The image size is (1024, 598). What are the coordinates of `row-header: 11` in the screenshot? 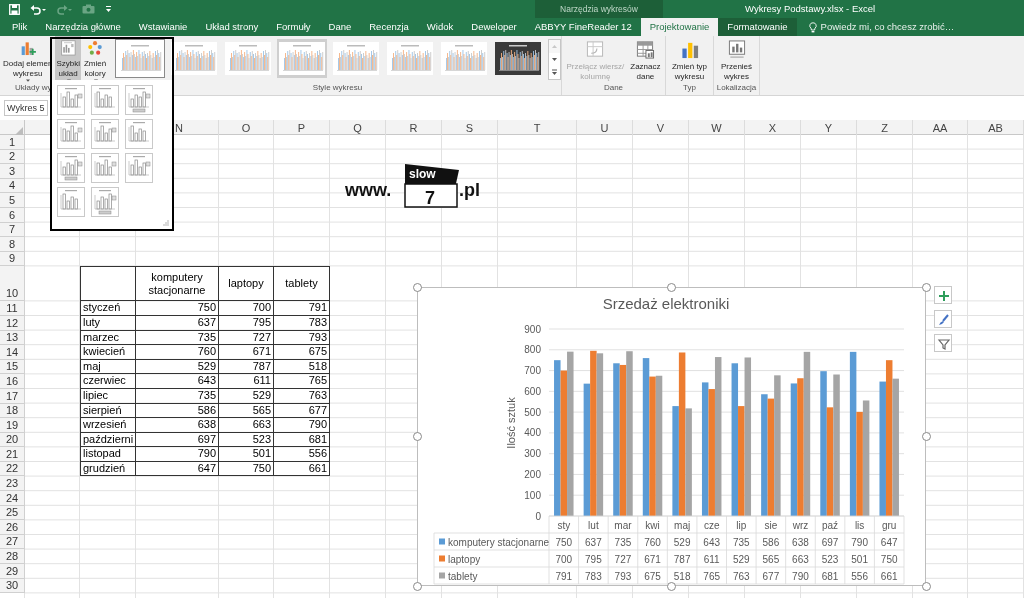 It's located at (12, 308).